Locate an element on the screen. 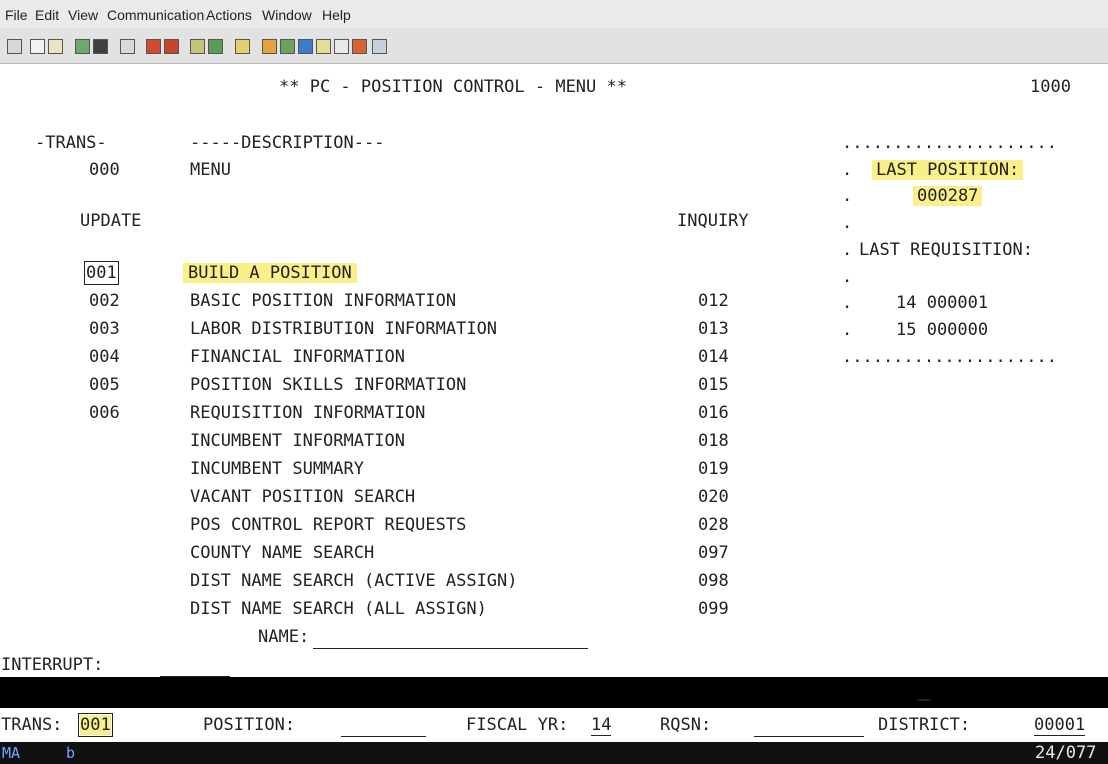  inquiry-code-098: 098 is located at coordinates (713, 581).